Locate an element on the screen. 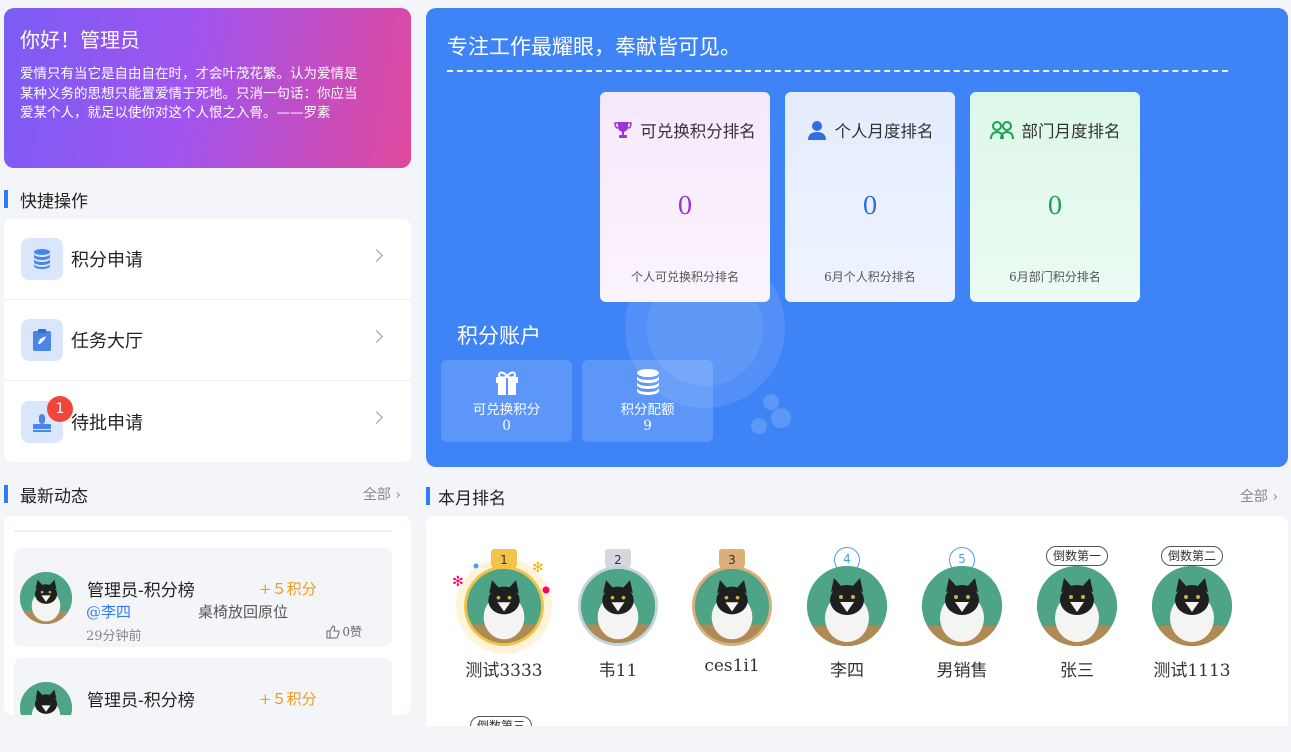  like-button: 0赞 is located at coordinates (344, 631).